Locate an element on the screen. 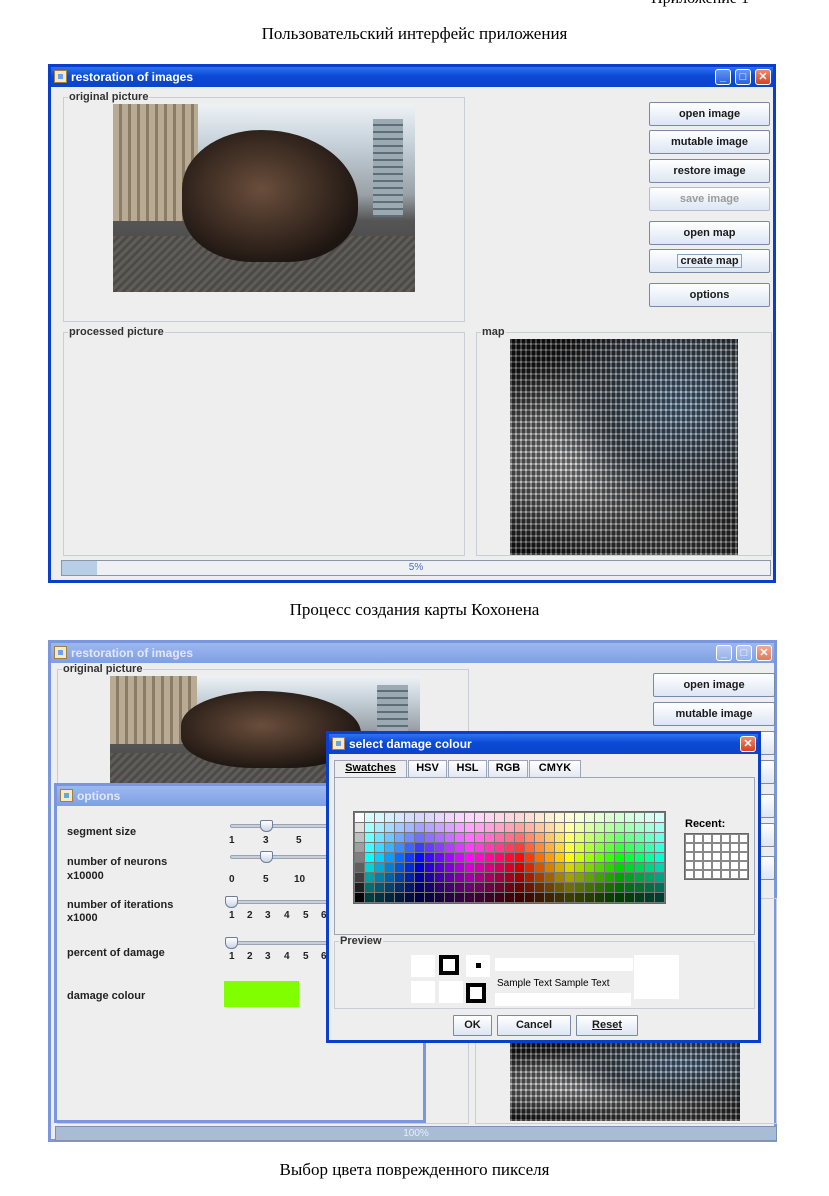 The width and height of the screenshot is (829, 1196). maximize-icon: □ is located at coordinates (744, 653).